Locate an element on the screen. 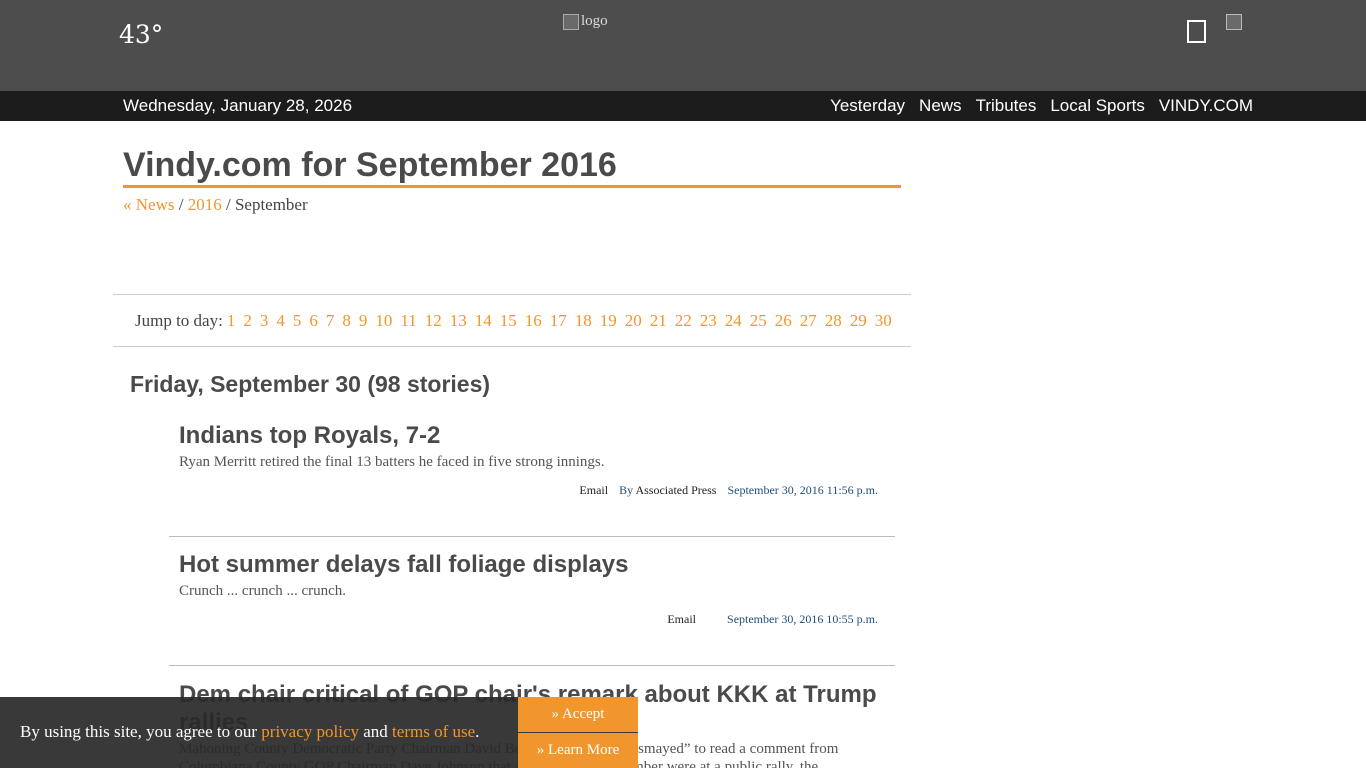 The width and height of the screenshot is (1366, 768). day-link-10: 10 is located at coordinates (383, 321).